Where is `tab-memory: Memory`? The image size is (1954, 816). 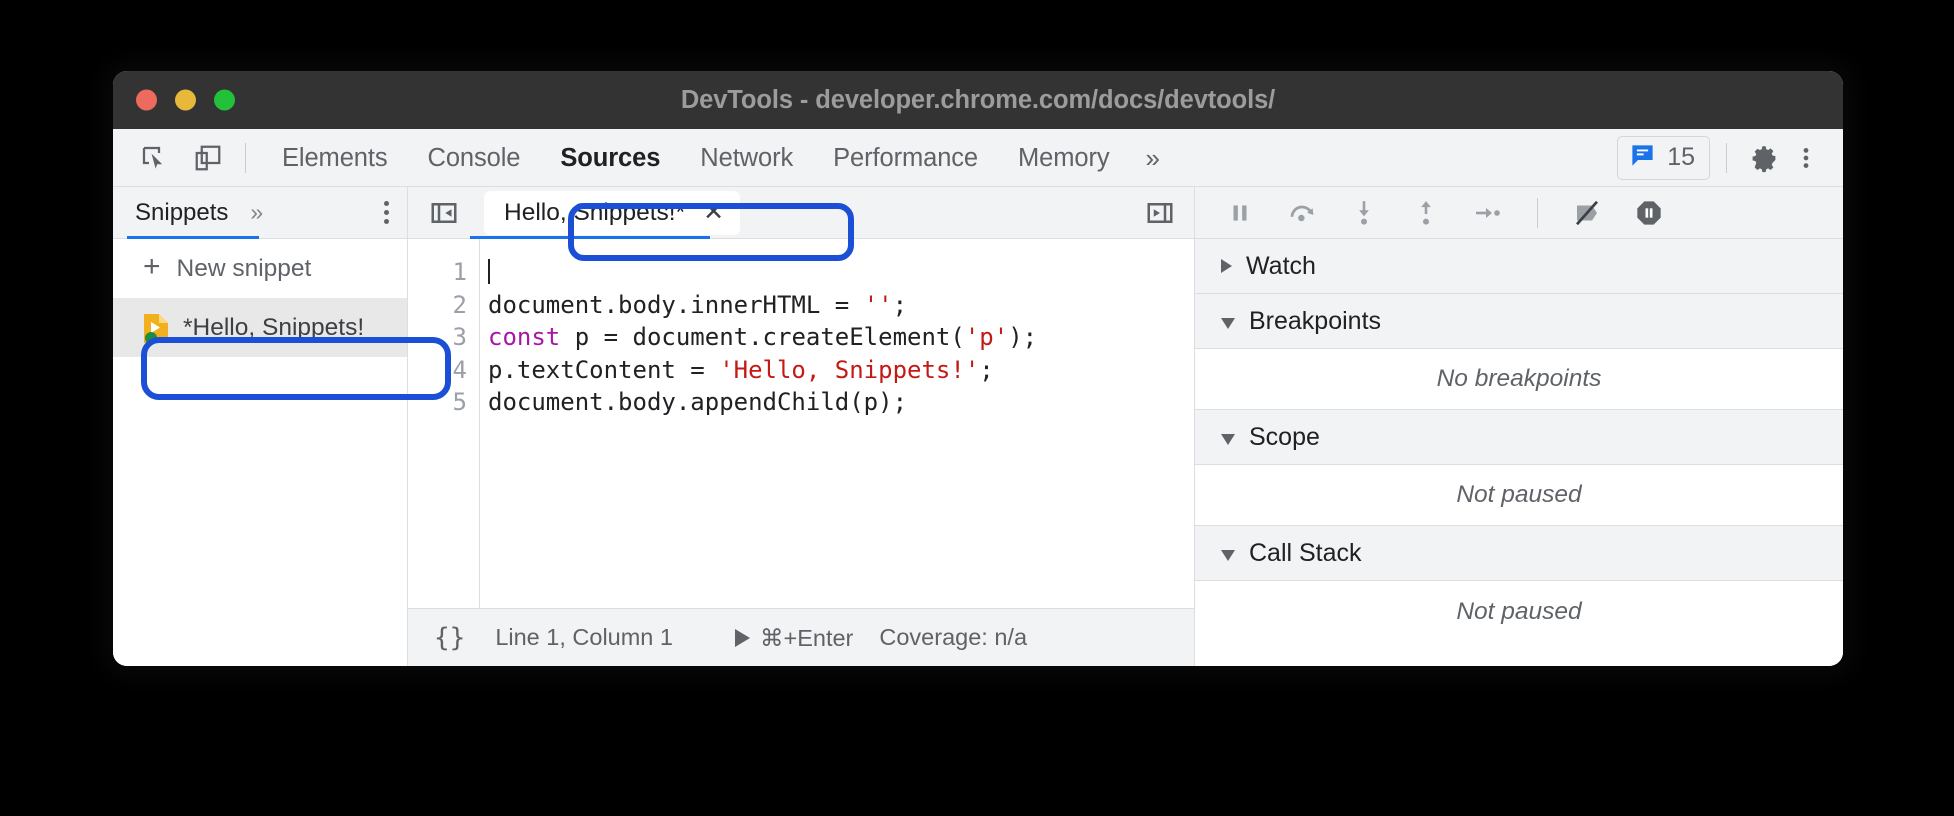 tab-memory: Memory is located at coordinates (1064, 158).